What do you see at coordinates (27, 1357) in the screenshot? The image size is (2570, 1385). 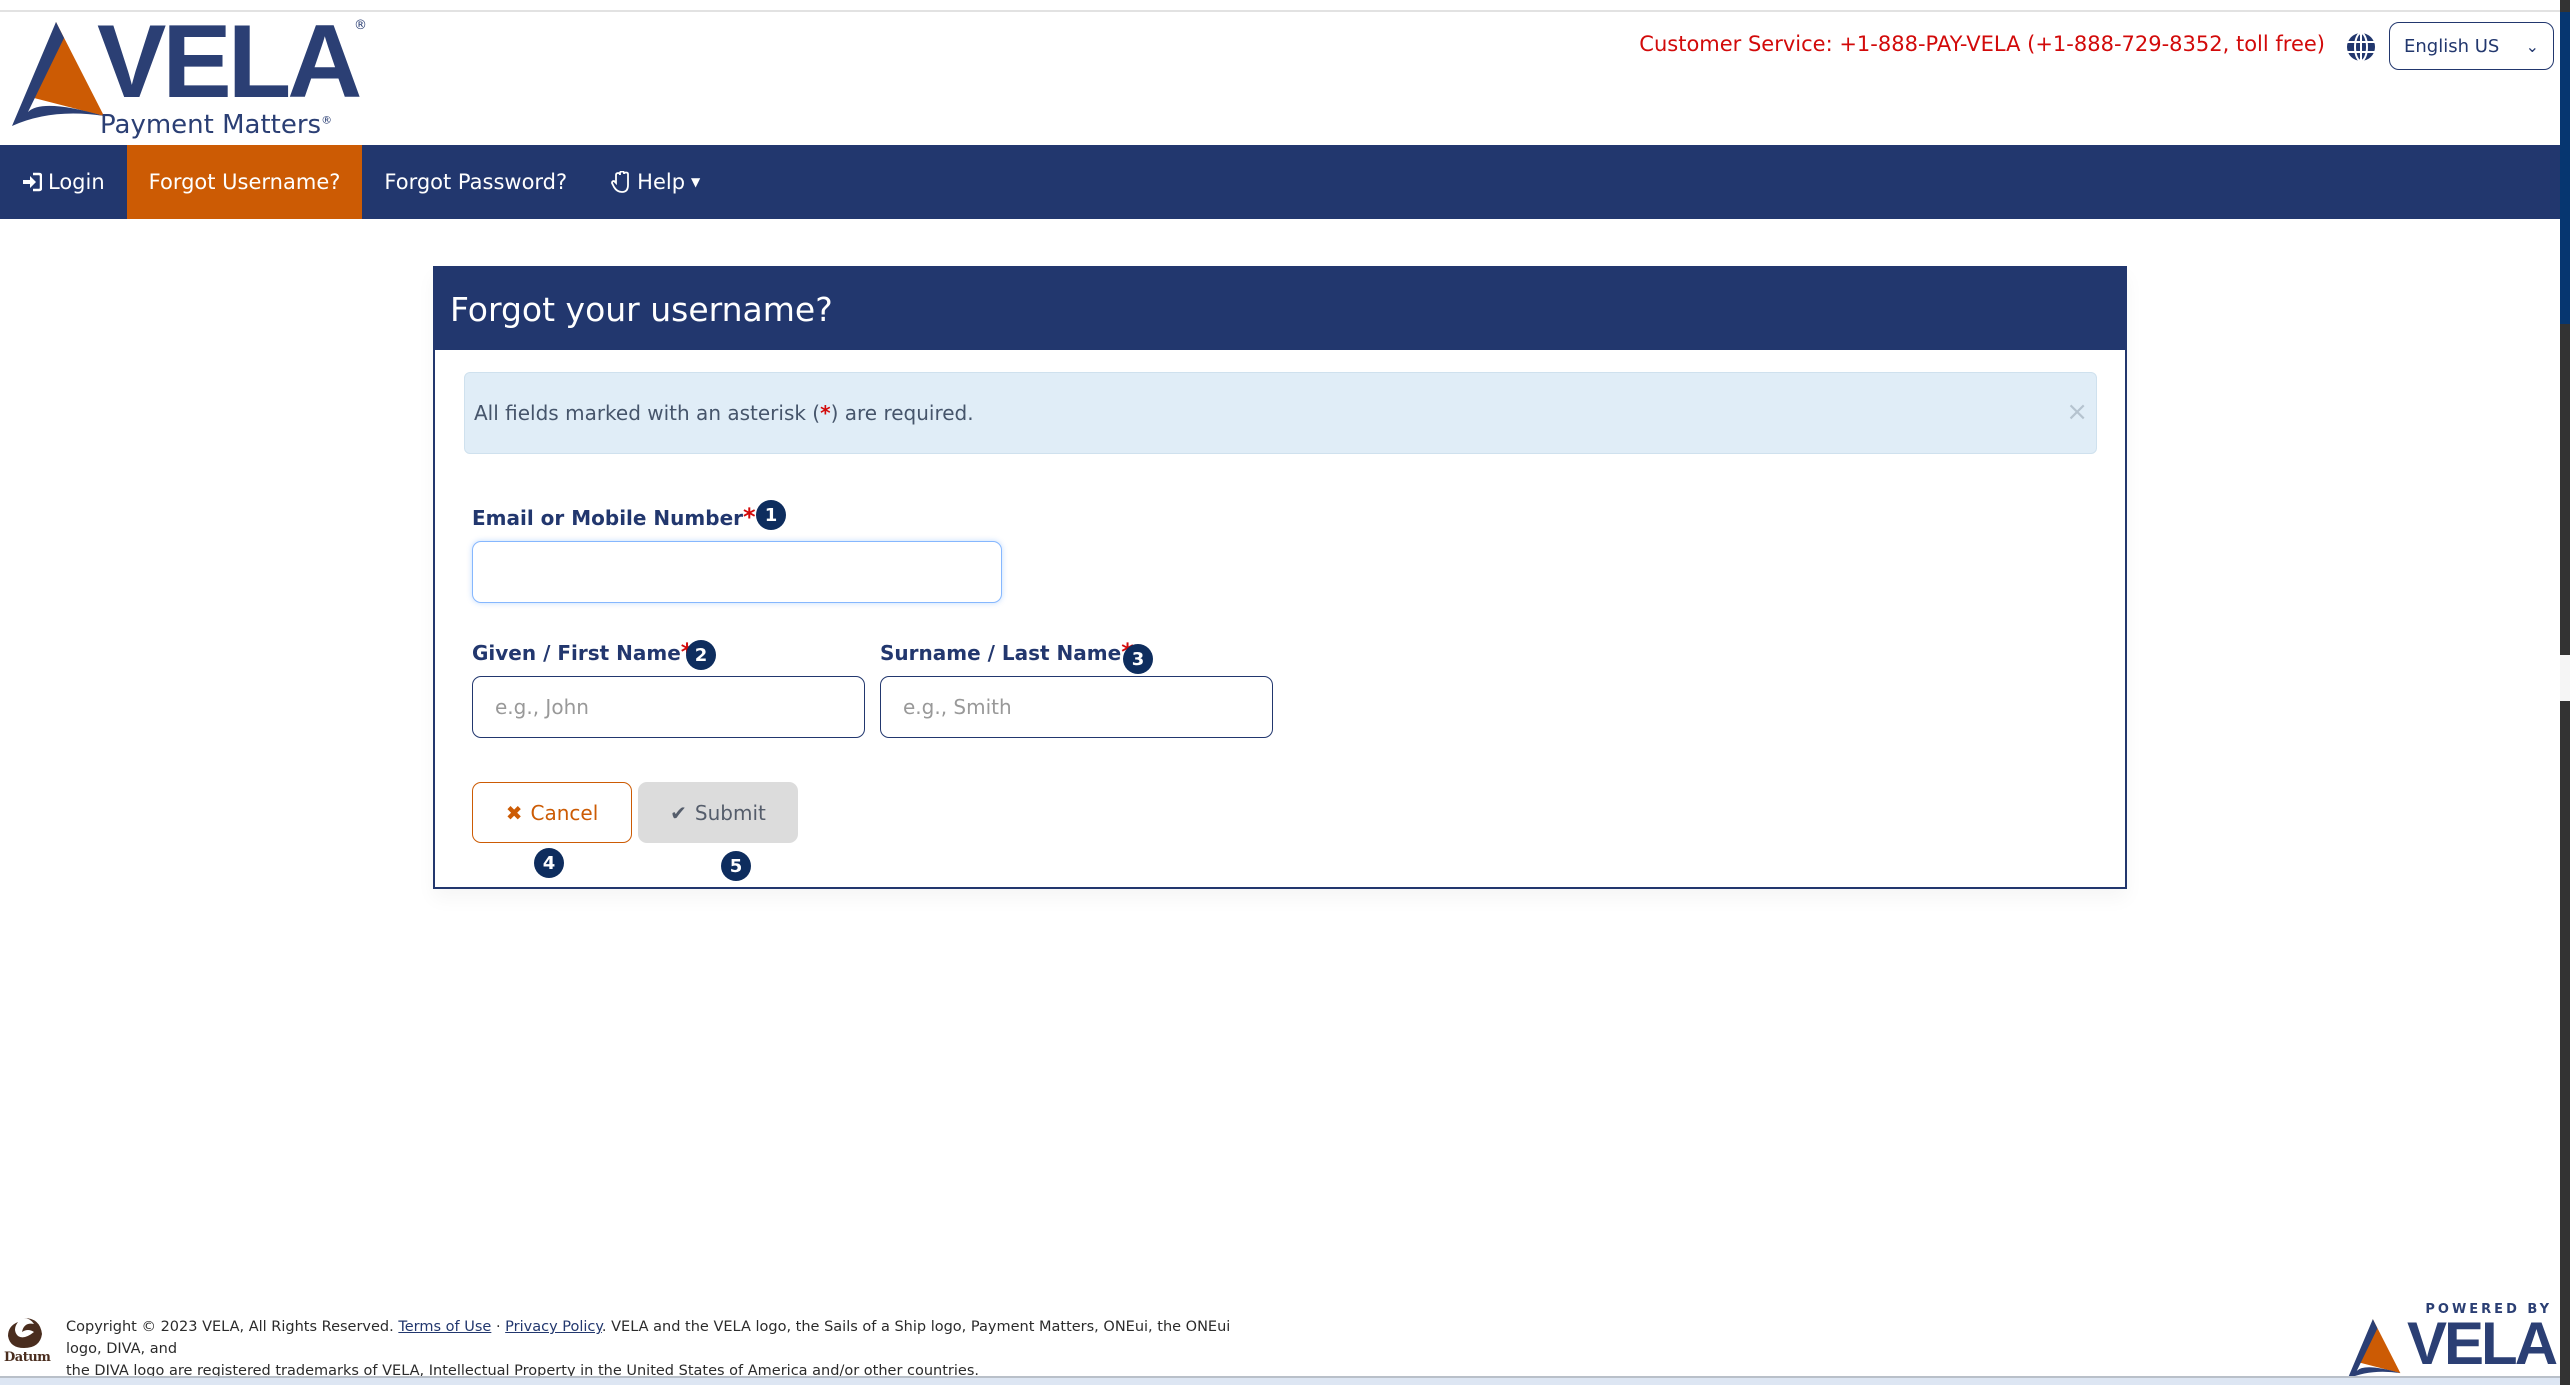 I see `datum-wordmark: Datum` at bounding box center [27, 1357].